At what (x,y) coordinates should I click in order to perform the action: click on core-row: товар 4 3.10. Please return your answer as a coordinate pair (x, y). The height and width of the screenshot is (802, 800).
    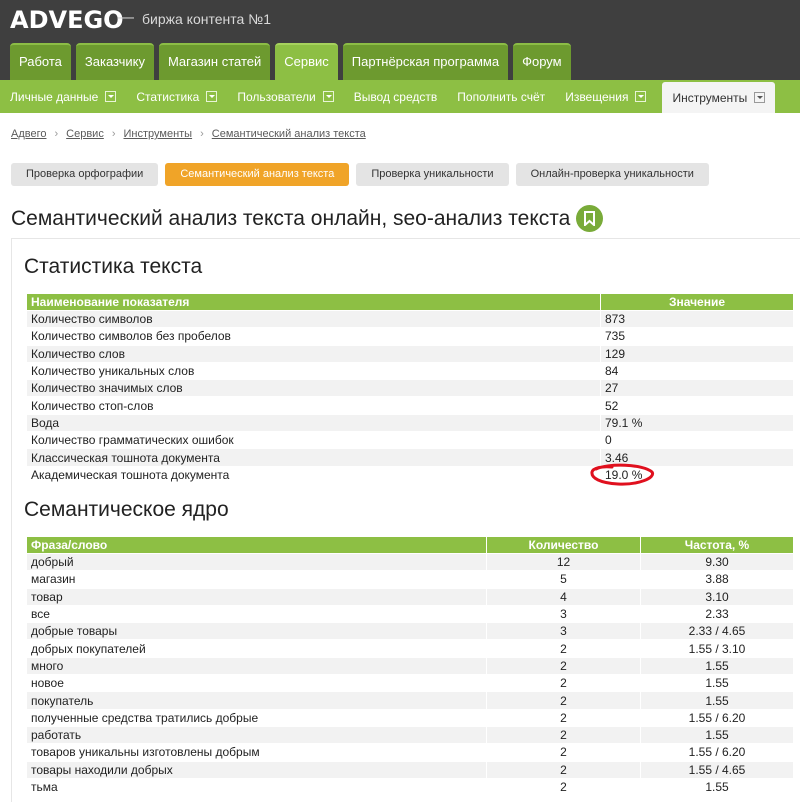
    Looking at the image, I should click on (410, 596).